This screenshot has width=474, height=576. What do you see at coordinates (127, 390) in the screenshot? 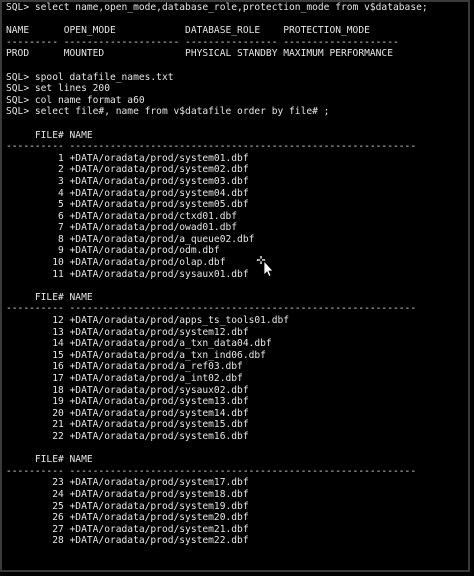
I see `terminal-line: 18 +DATA/oradata/prod/sysaux02.dbf` at bounding box center [127, 390].